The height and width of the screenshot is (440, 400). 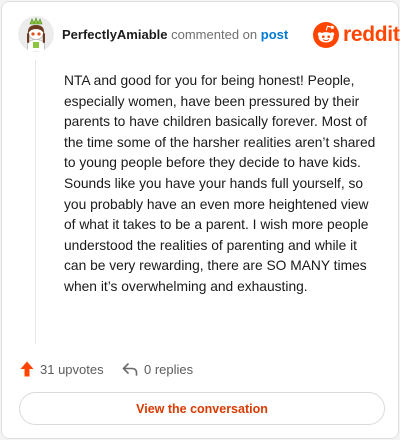 I want to click on post-link: post, so click(x=274, y=34).